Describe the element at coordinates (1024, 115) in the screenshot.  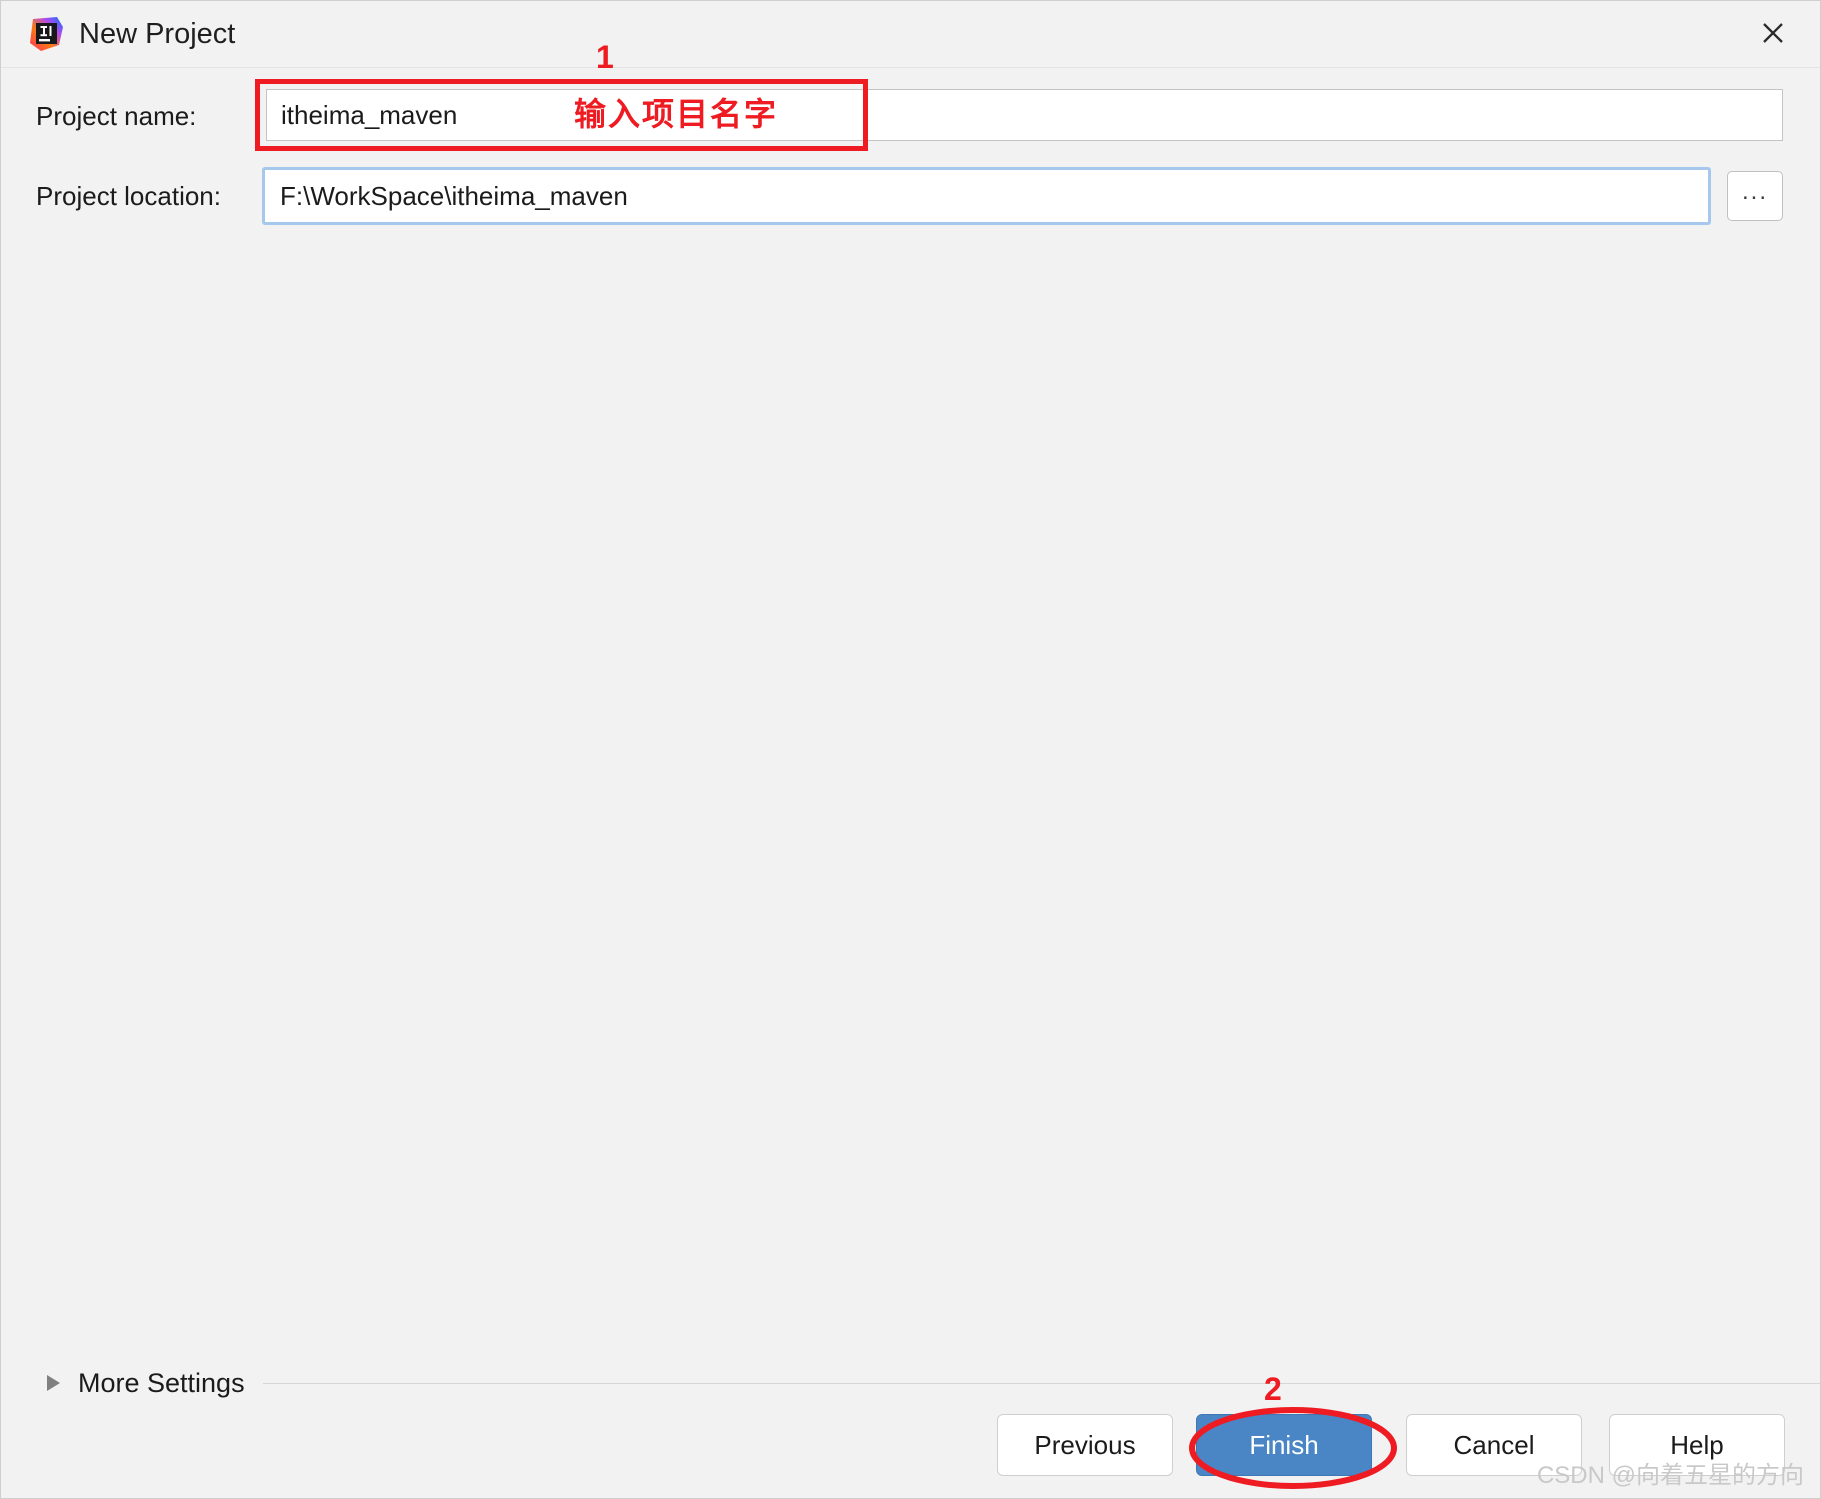
I see `project-name-input: itheima_maven` at that location.